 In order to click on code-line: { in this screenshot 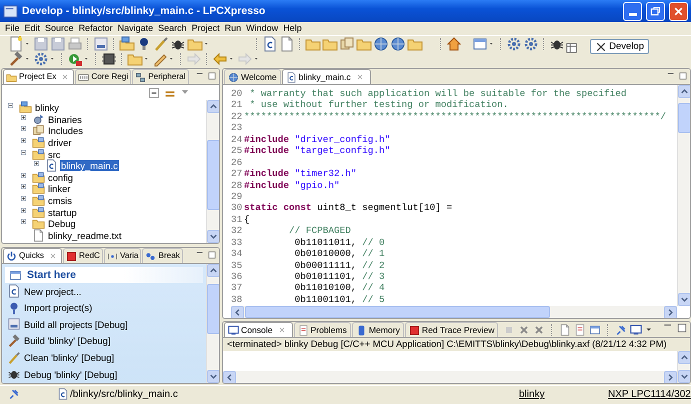, I will do `click(247, 220)`.